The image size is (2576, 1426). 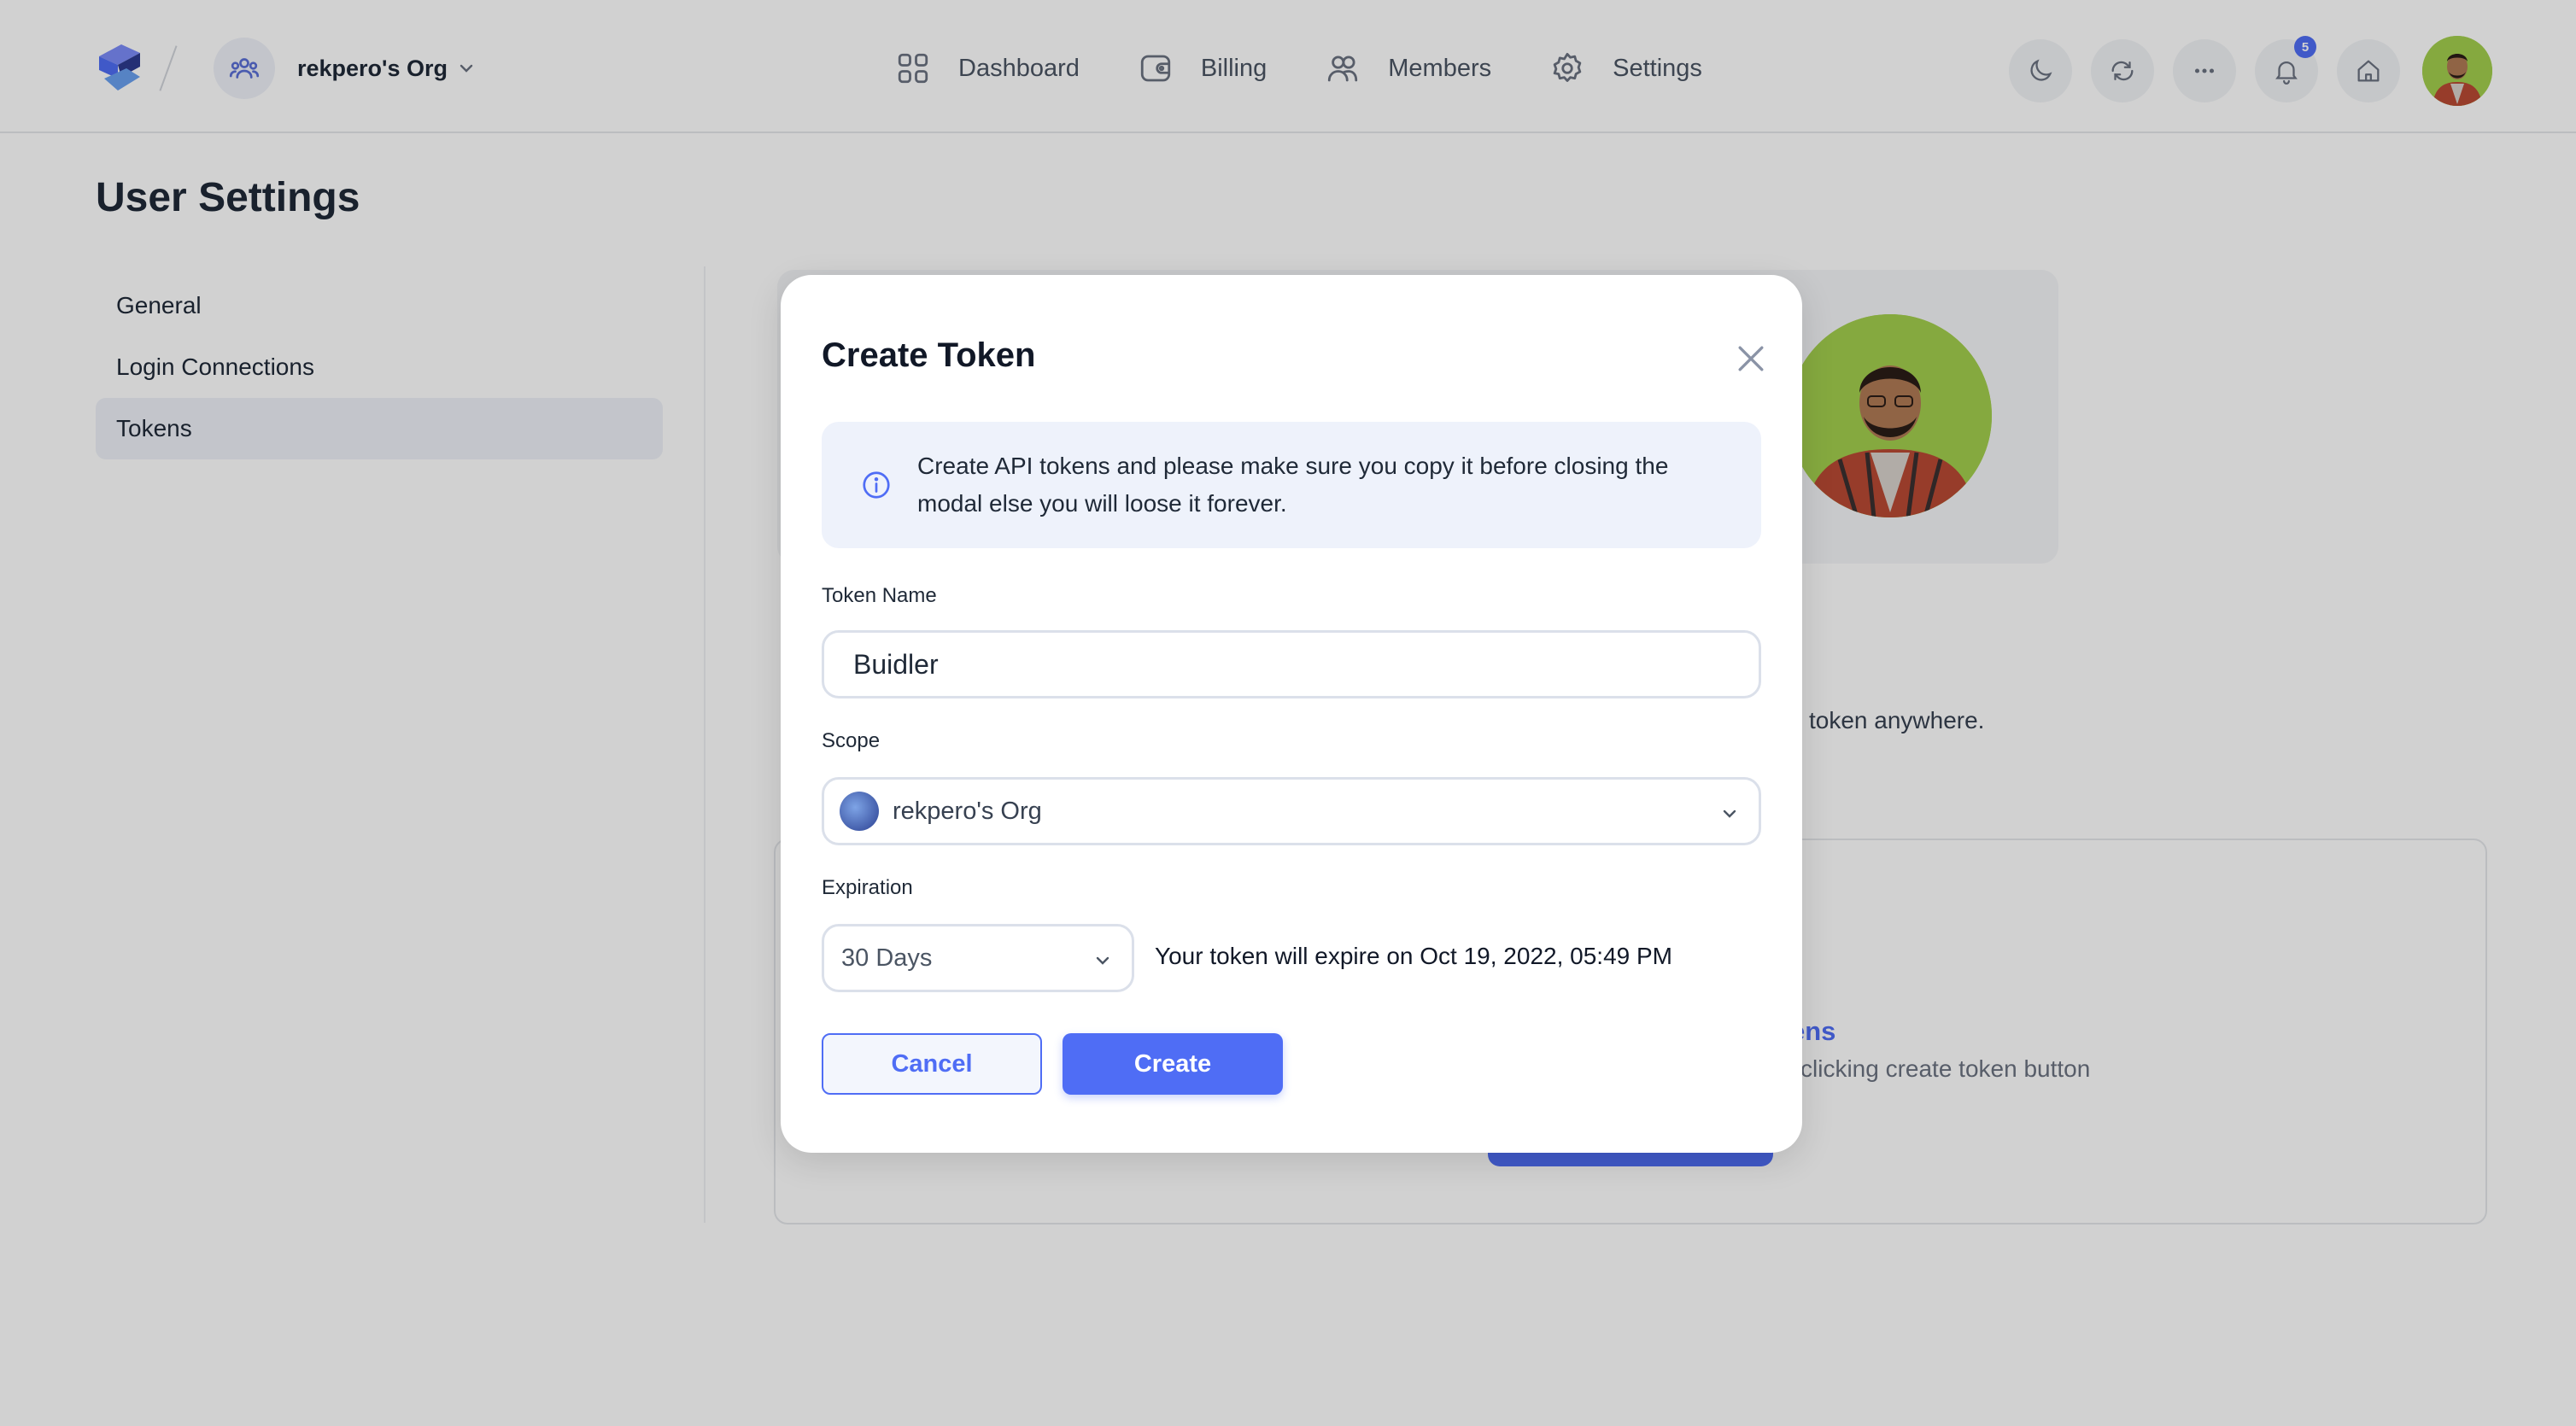 What do you see at coordinates (1751, 358) in the screenshot?
I see `close-icon` at bounding box center [1751, 358].